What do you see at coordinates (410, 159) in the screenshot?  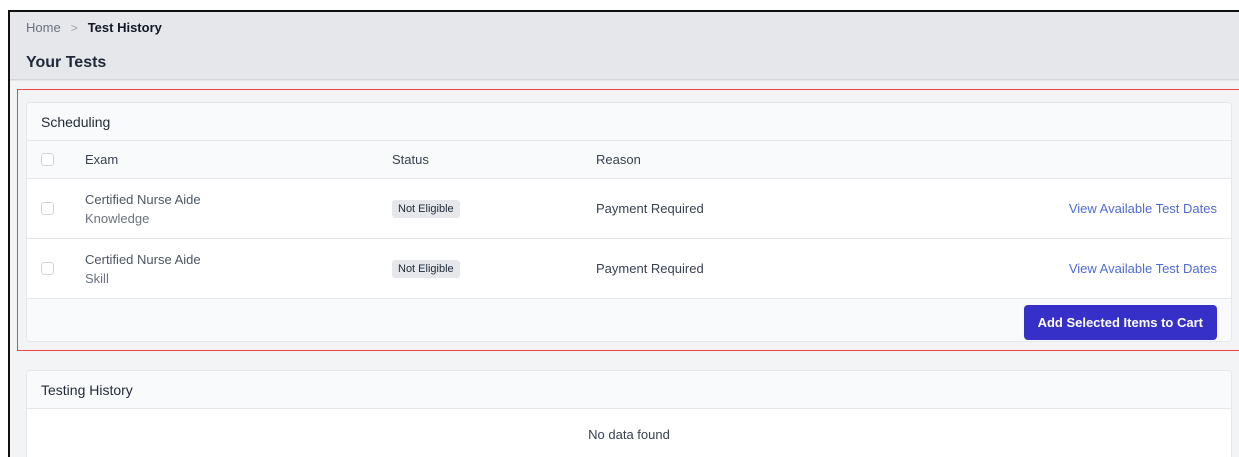 I see `column-status: Status` at bounding box center [410, 159].